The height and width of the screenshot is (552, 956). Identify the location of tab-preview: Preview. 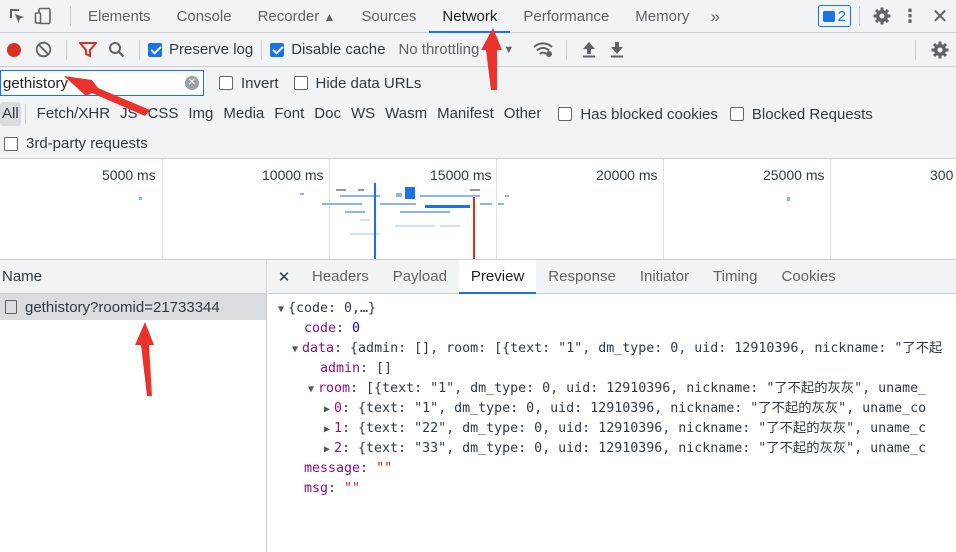
(497, 276).